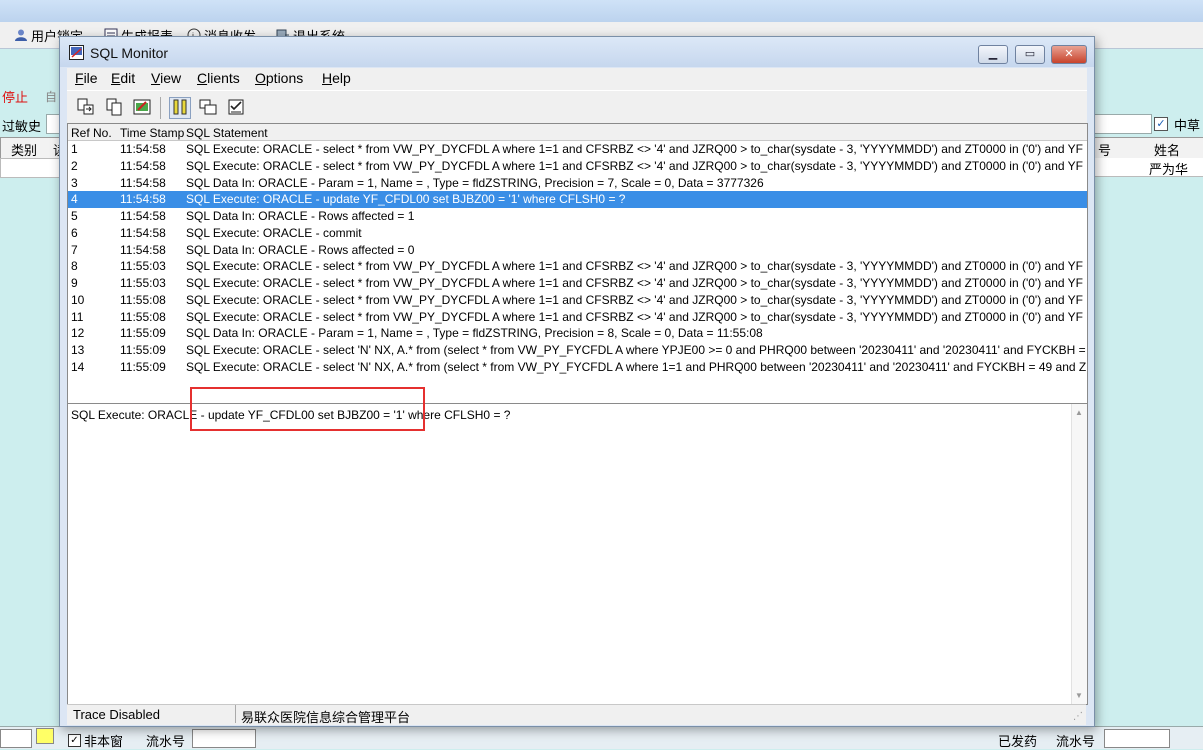 This screenshot has height=750, width=1203. What do you see at coordinates (79, 78) in the screenshot?
I see `menu-file-key: F` at bounding box center [79, 78].